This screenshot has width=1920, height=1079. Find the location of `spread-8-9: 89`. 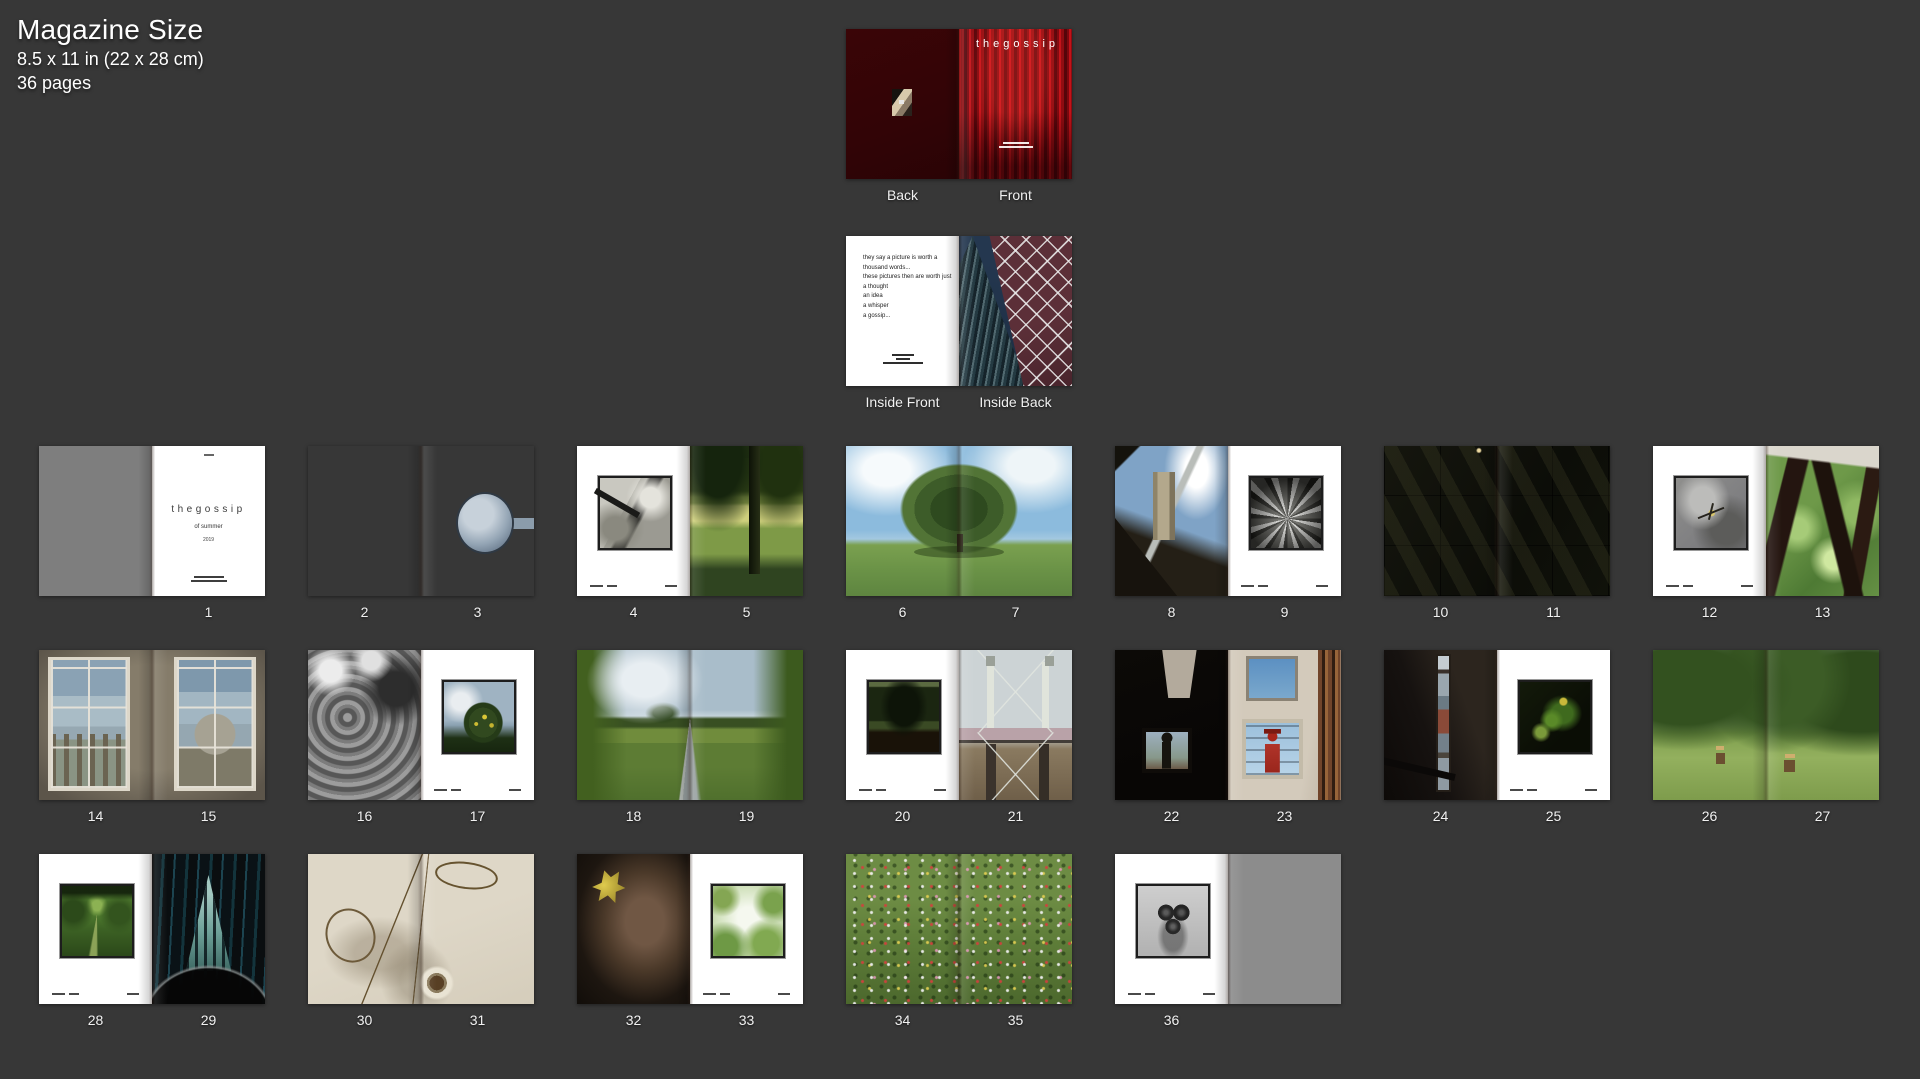

spread-8-9: 89 is located at coordinates (1228, 533).